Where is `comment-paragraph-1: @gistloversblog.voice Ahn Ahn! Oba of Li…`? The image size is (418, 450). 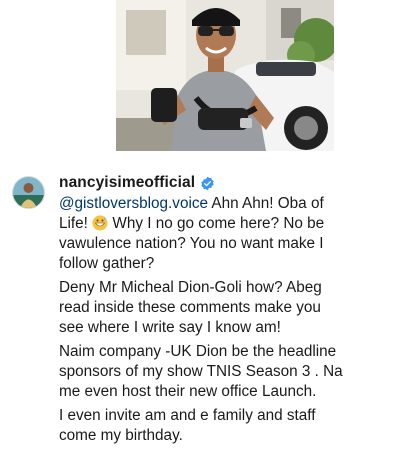
comment-paragraph-1: @gistloversblog.voice Ahn Ahn! Oba of Li… is located at coordinates (231, 234).